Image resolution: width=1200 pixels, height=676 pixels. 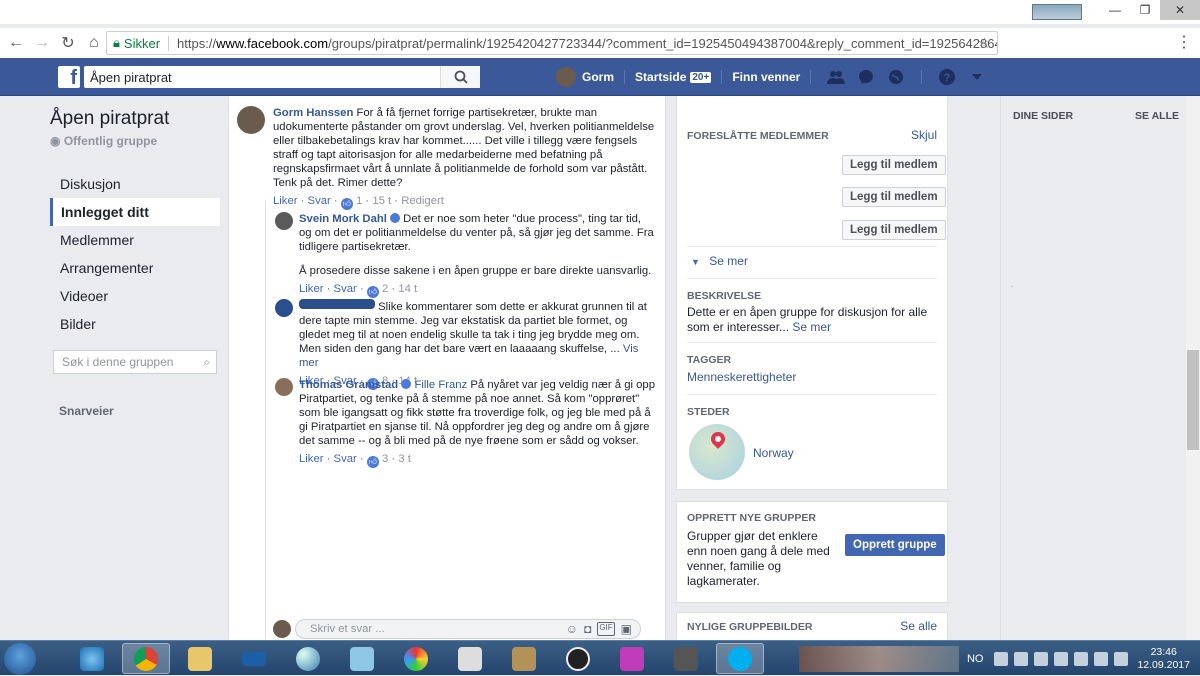 What do you see at coordinates (632, 658) in the screenshot?
I see `1984-app-icon` at bounding box center [632, 658].